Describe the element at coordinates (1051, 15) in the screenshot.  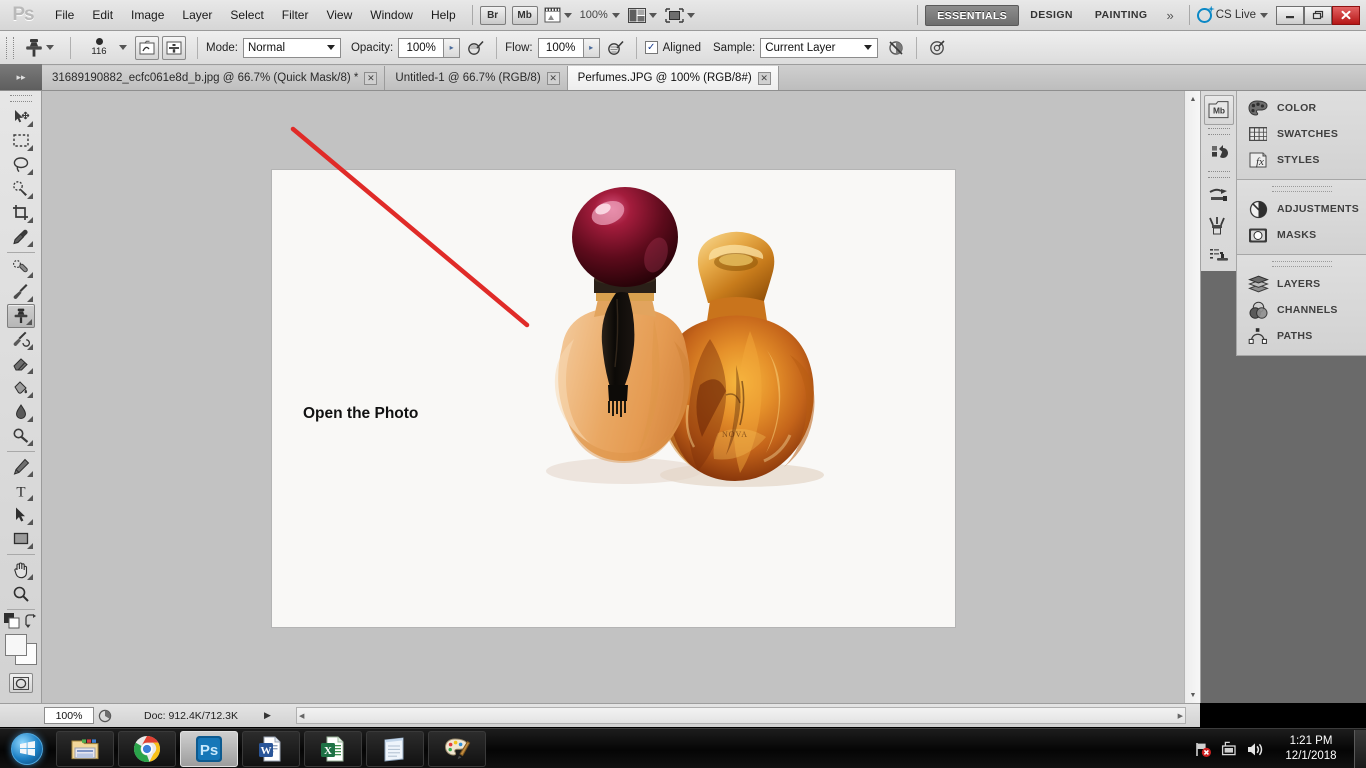
I see `workspace-design: DESIGN` at that location.